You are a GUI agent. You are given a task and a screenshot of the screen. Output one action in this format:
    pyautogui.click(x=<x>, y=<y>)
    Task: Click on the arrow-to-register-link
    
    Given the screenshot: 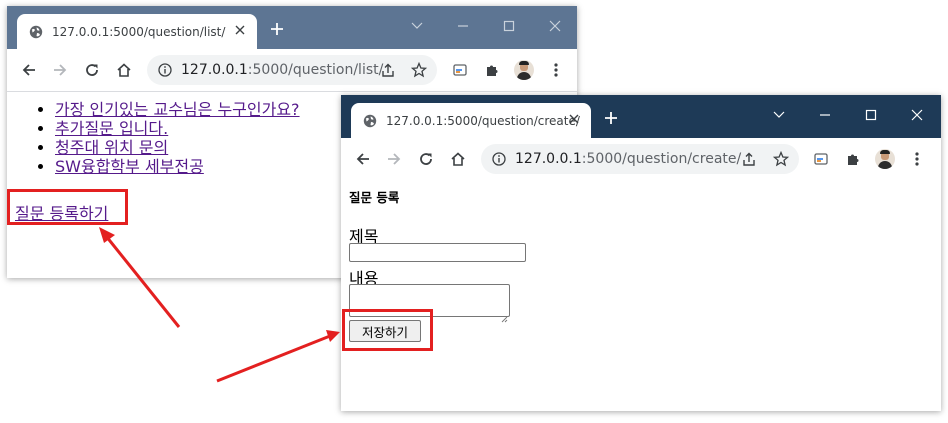 What is the action you would take?
    pyautogui.click(x=140, y=277)
    